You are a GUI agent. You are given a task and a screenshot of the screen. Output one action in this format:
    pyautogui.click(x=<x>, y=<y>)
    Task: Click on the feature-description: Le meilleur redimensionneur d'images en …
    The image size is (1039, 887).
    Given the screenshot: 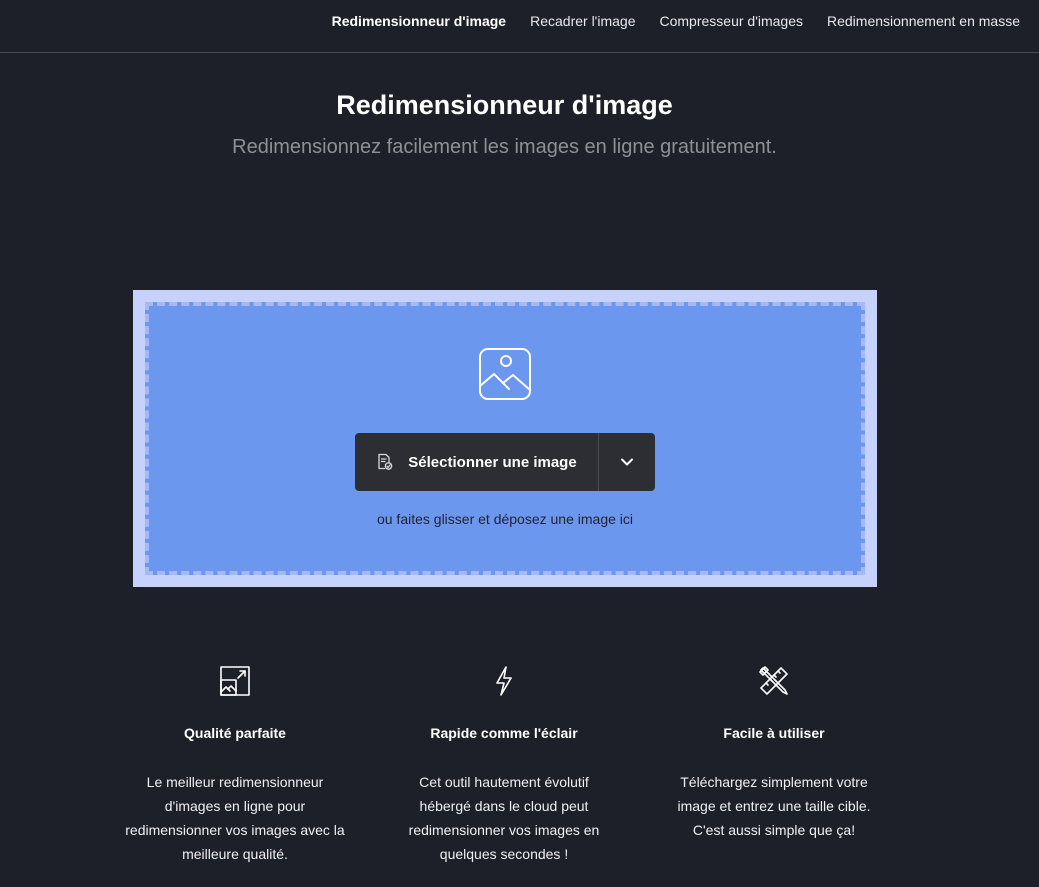 What is the action you would take?
    pyautogui.click(x=235, y=818)
    